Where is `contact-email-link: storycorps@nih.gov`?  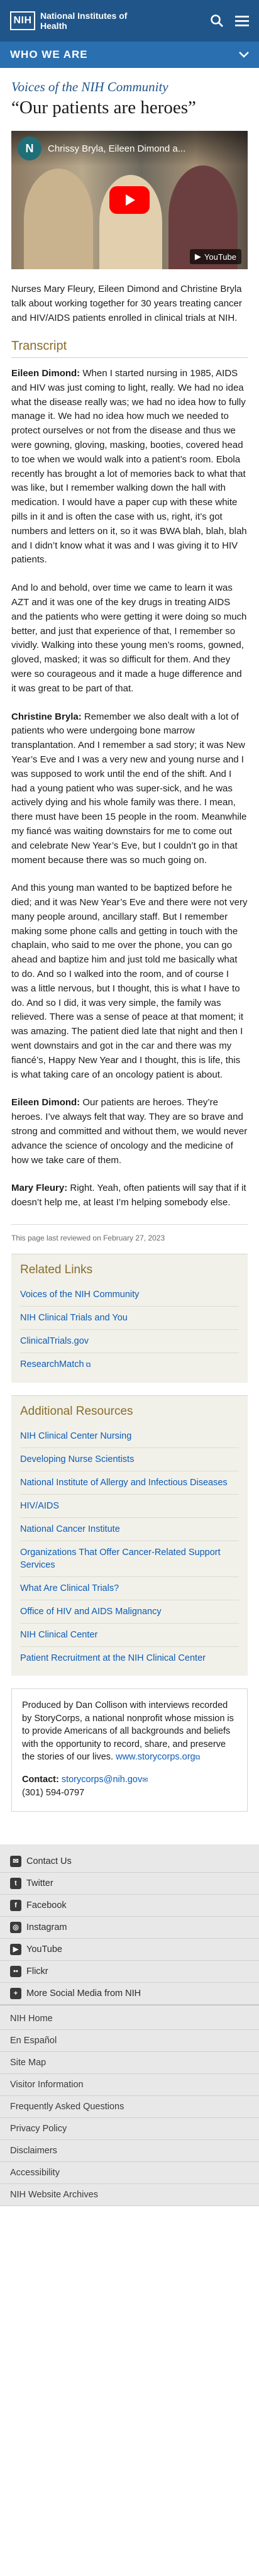 contact-email-link: storycorps@nih.gov is located at coordinates (102, 1780).